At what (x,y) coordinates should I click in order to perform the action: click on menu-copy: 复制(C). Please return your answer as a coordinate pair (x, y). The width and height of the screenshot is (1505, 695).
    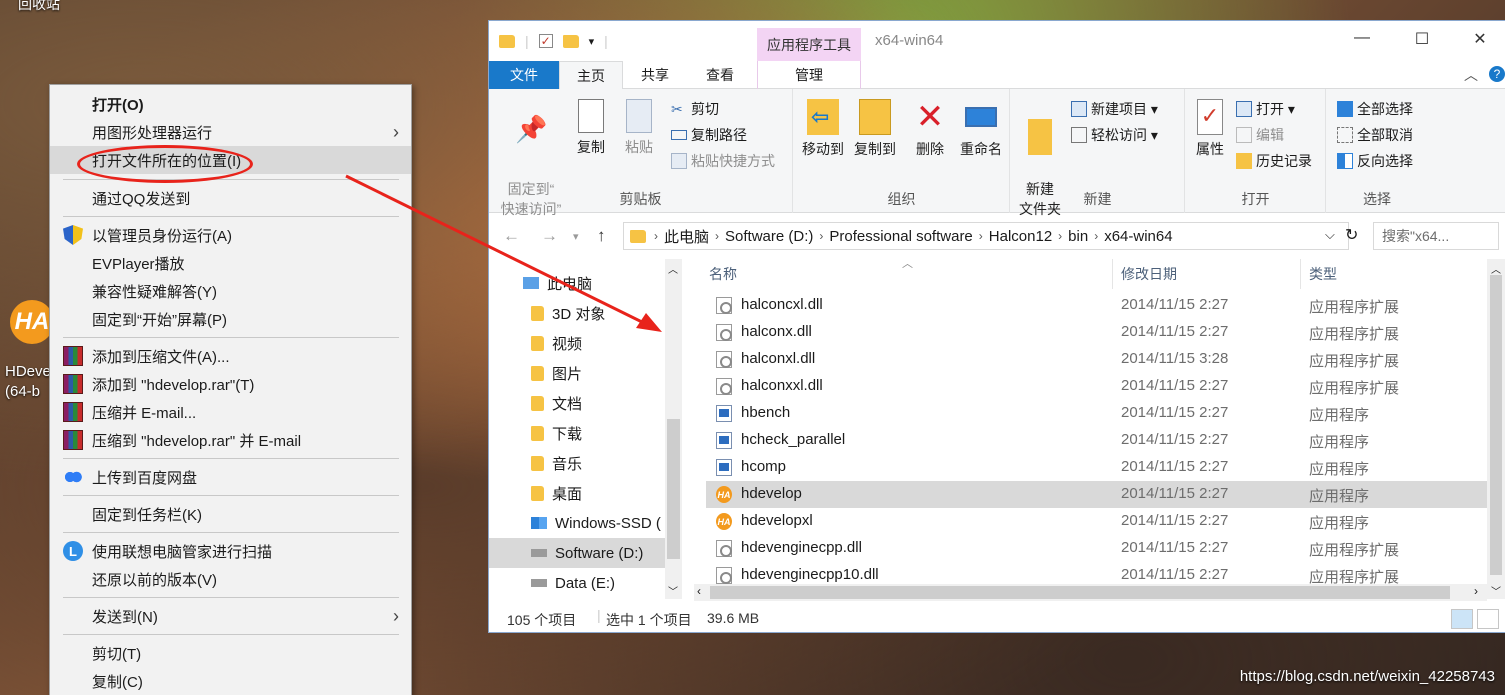
    Looking at the image, I should click on (230, 681).